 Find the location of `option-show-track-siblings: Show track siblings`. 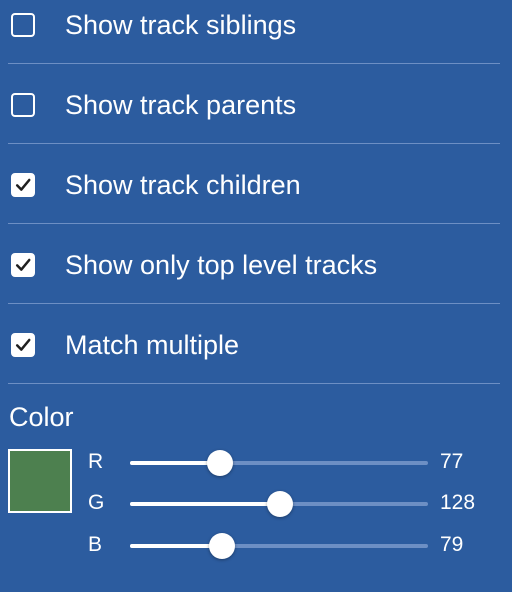

option-show-track-siblings: Show track siblings is located at coordinates (256, 32).